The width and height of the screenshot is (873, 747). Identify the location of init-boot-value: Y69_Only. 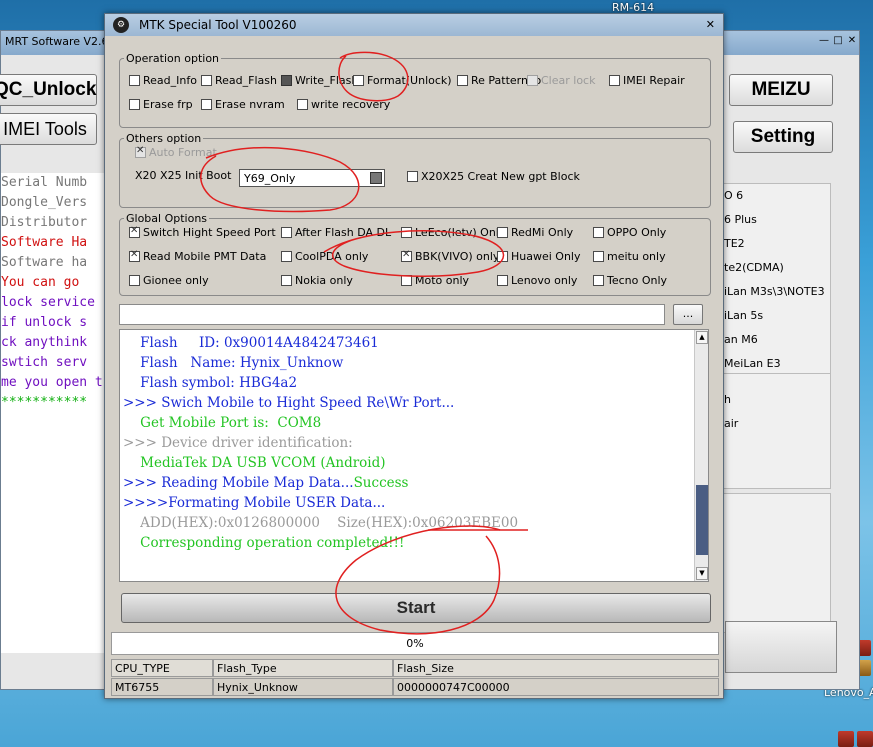
(270, 178).